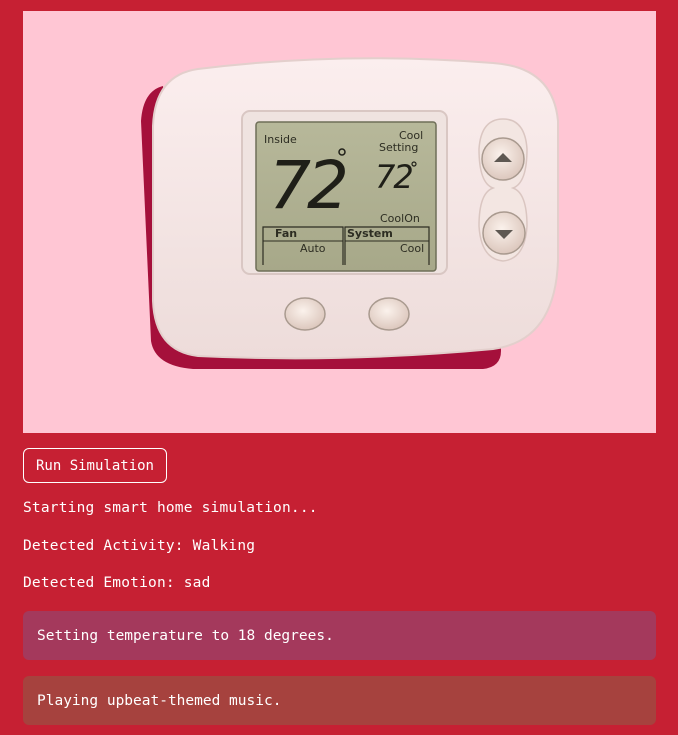 The image size is (678, 735). What do you see at coordinates (389, 314) in the screenshot?
I see `right-round-button` at bounding box center [389, 314].